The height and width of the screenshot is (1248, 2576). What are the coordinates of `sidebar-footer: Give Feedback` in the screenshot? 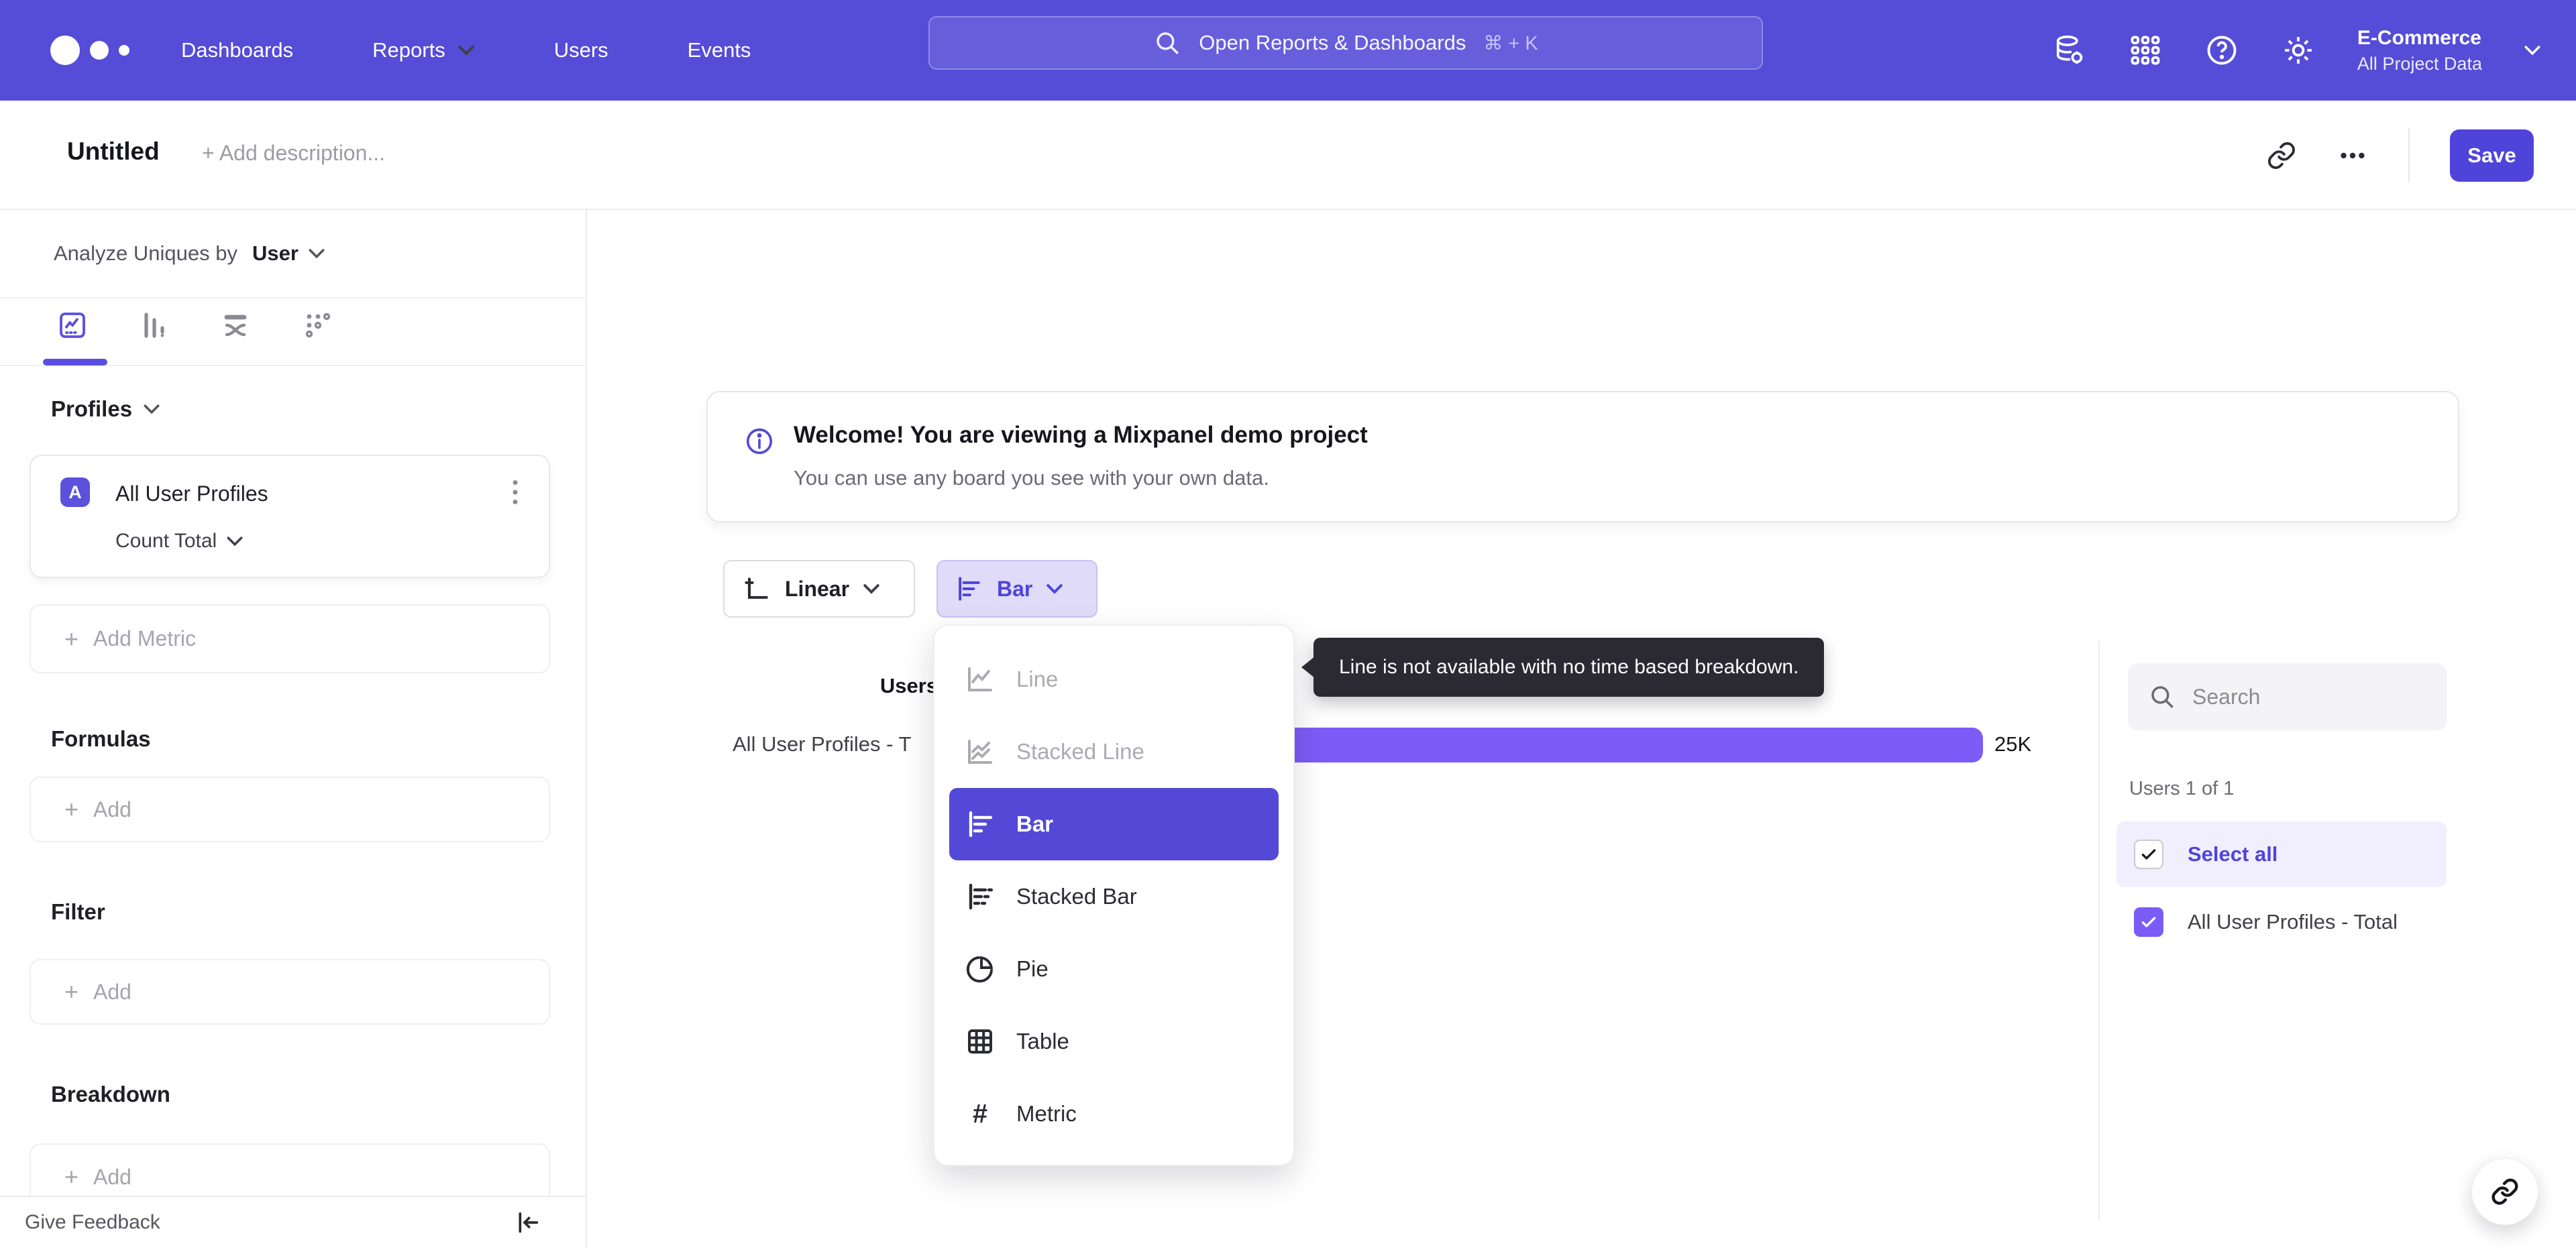 It's located at (293, 1222).